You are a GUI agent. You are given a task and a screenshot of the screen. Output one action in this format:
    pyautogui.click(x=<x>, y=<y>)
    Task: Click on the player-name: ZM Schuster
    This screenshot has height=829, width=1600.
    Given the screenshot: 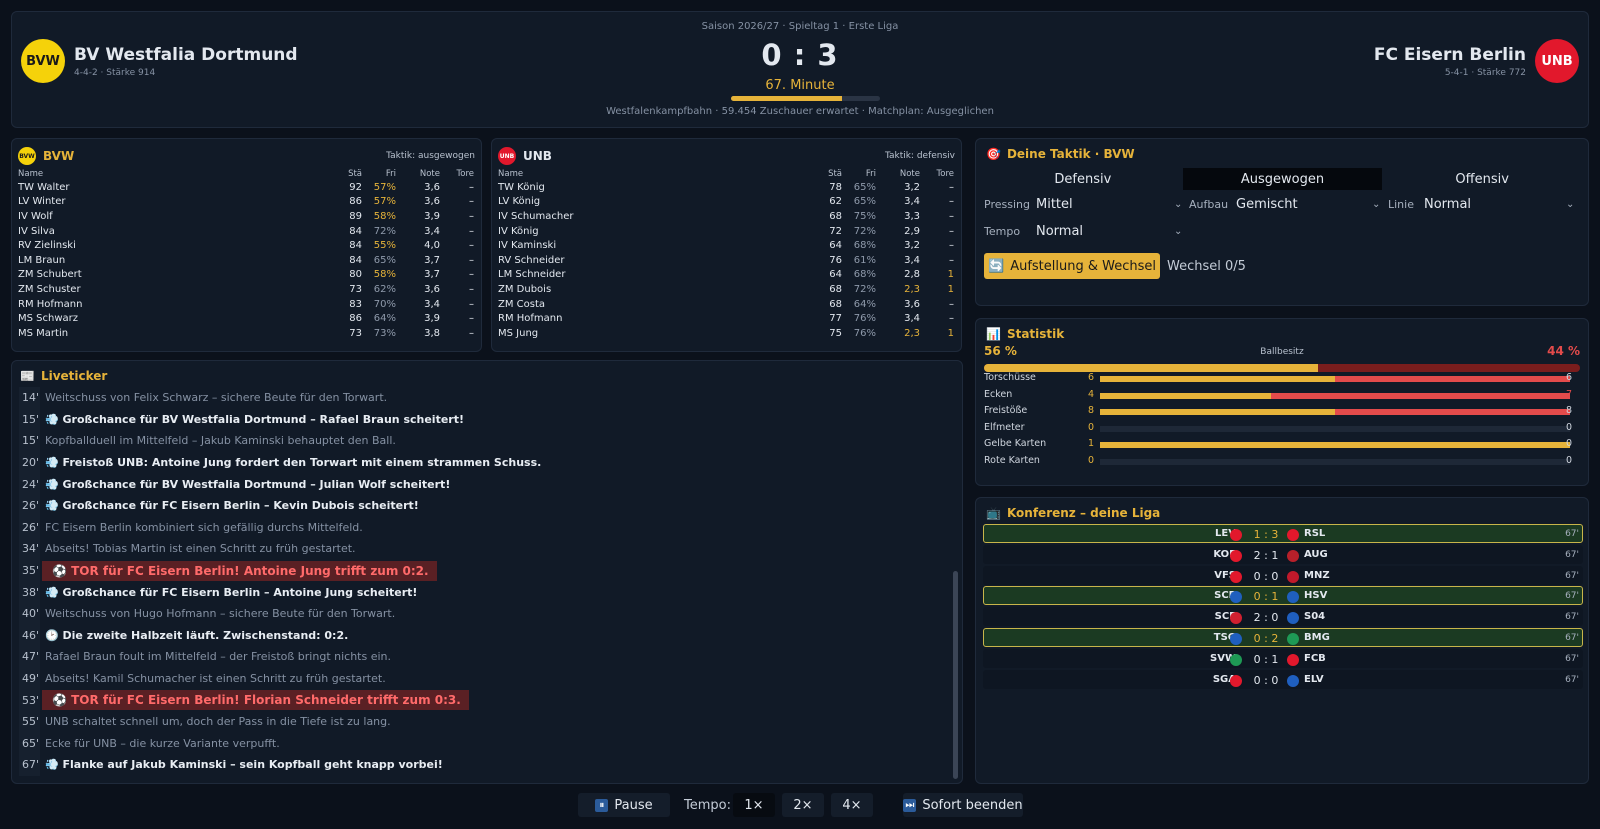 What is the action you would take?
    pyautogui.click(x=49, y=289)
    